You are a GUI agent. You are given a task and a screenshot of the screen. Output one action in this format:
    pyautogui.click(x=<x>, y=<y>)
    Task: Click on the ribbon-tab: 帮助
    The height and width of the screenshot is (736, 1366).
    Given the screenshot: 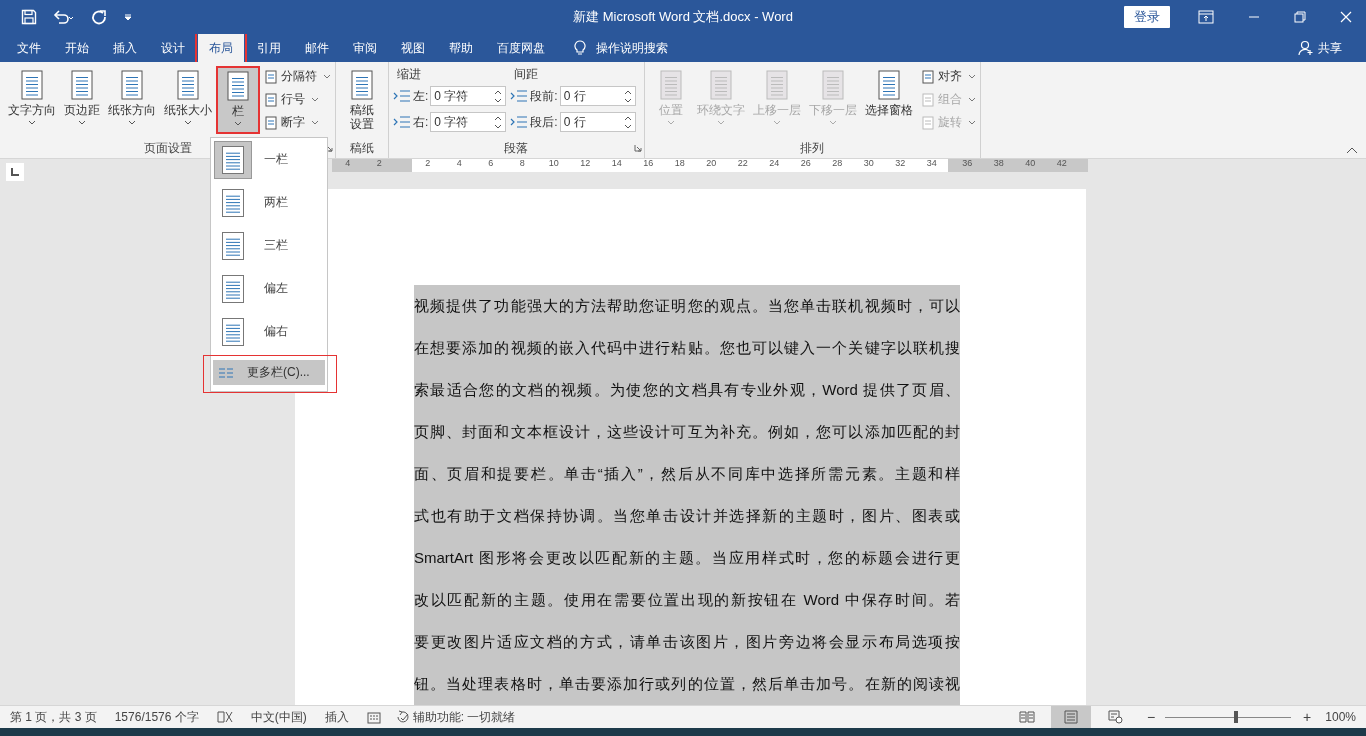 What is the action you would take?
    pyautogui.click(x=461, y=48)
    